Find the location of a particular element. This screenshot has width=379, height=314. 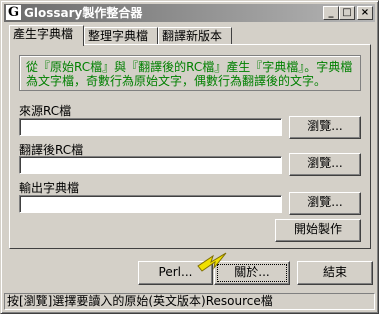

maximize-button: □ is located at coordinates (347, 13).